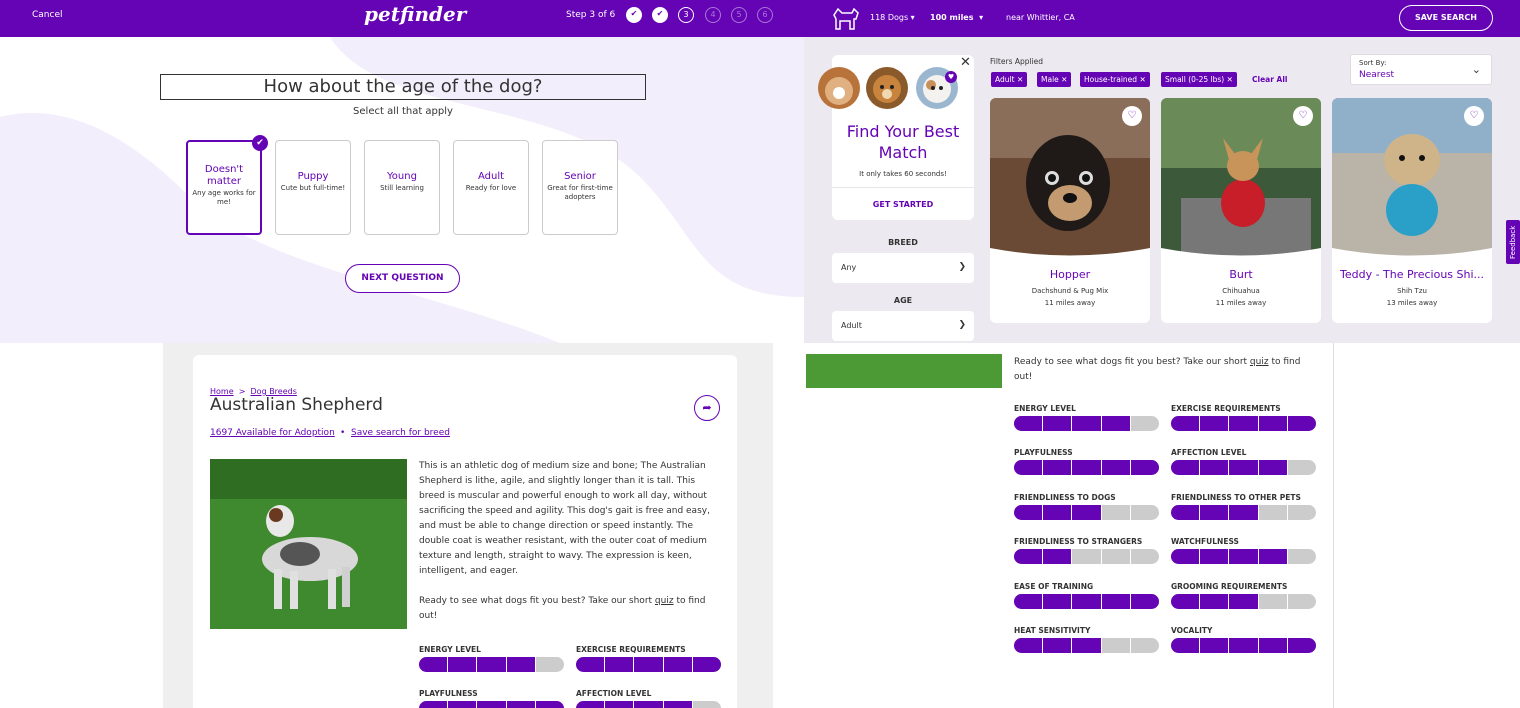 The image size is (1520, 708). Describe the element at coordinates (1513, 242) in the screenshot. I see `feedback-tab: Feedback` at that location.